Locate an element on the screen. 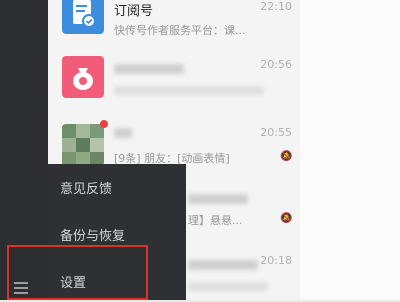 The width and height of the screenshot is (400, 302). chat-time: 20:56 is located at coordinates (276, 64).